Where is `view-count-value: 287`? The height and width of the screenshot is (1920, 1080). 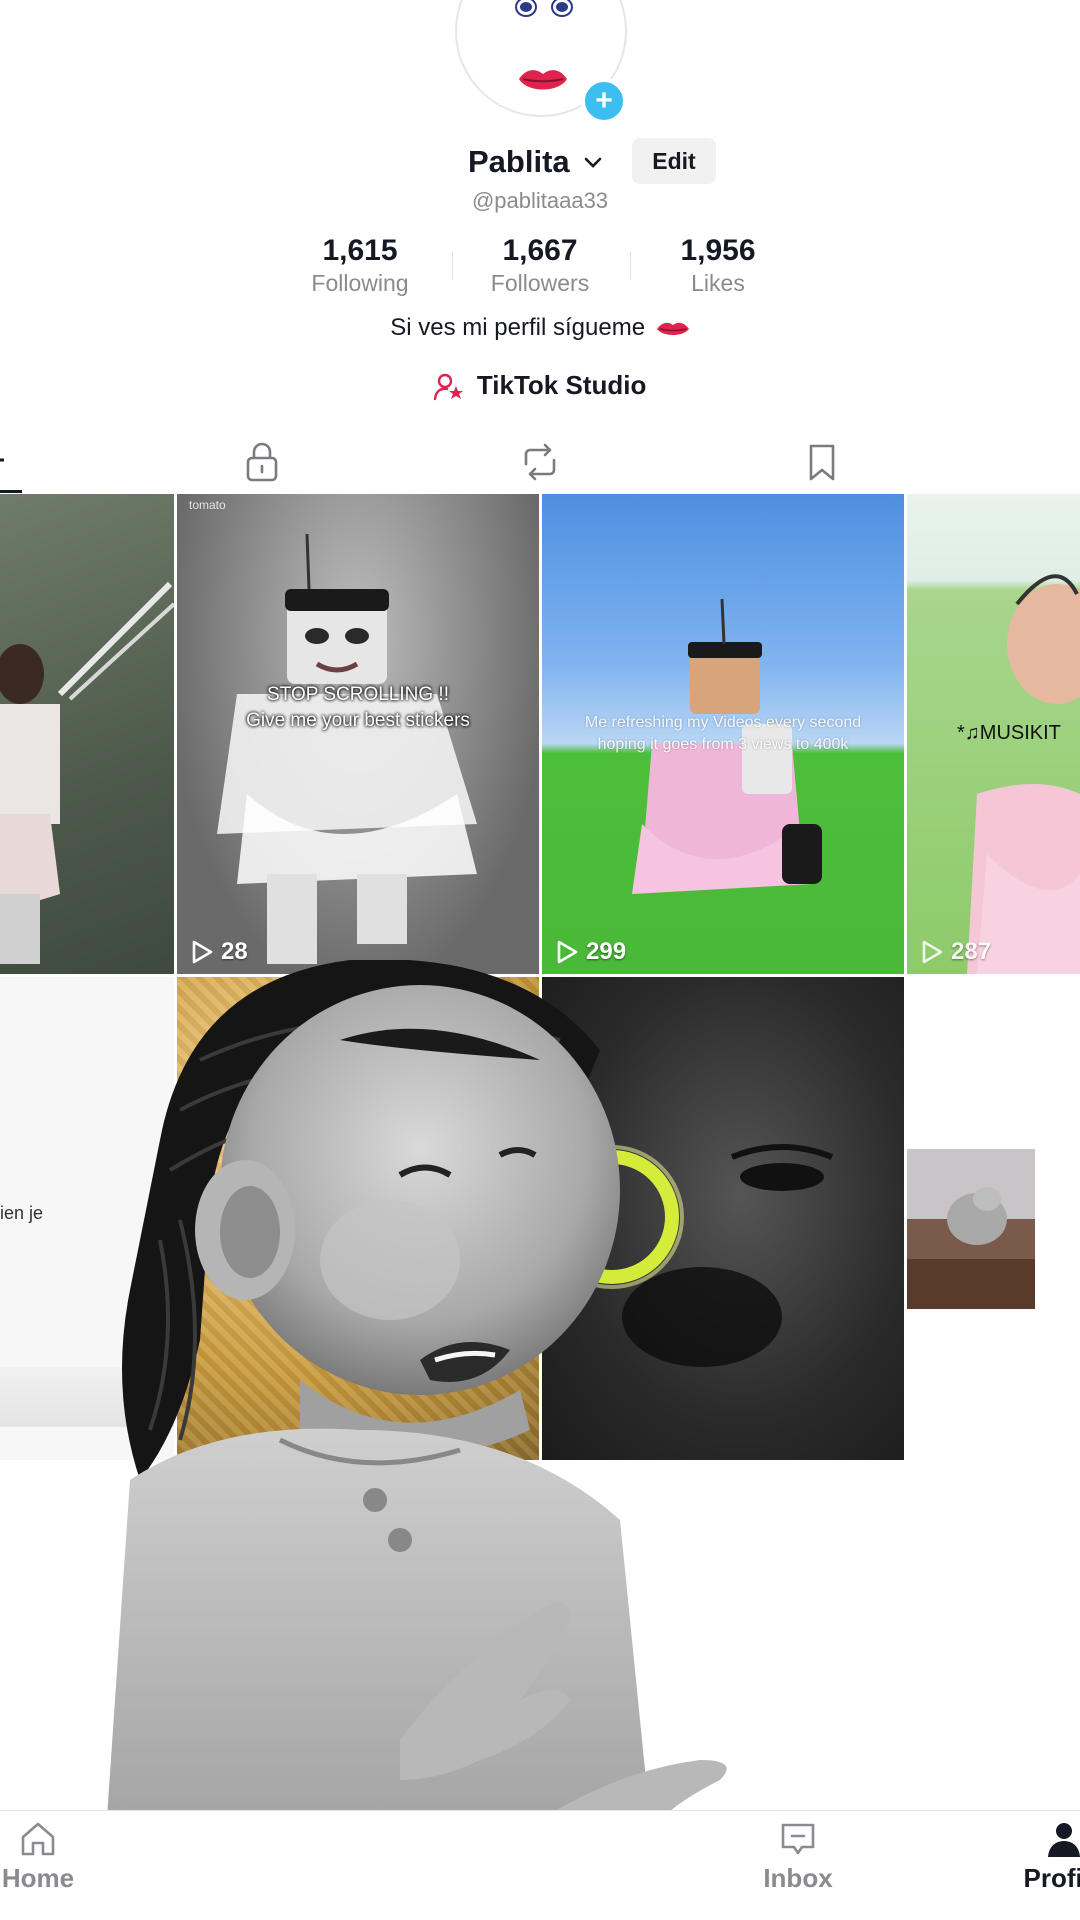
view-count-value: 287 is located at coordinates (971, 951).